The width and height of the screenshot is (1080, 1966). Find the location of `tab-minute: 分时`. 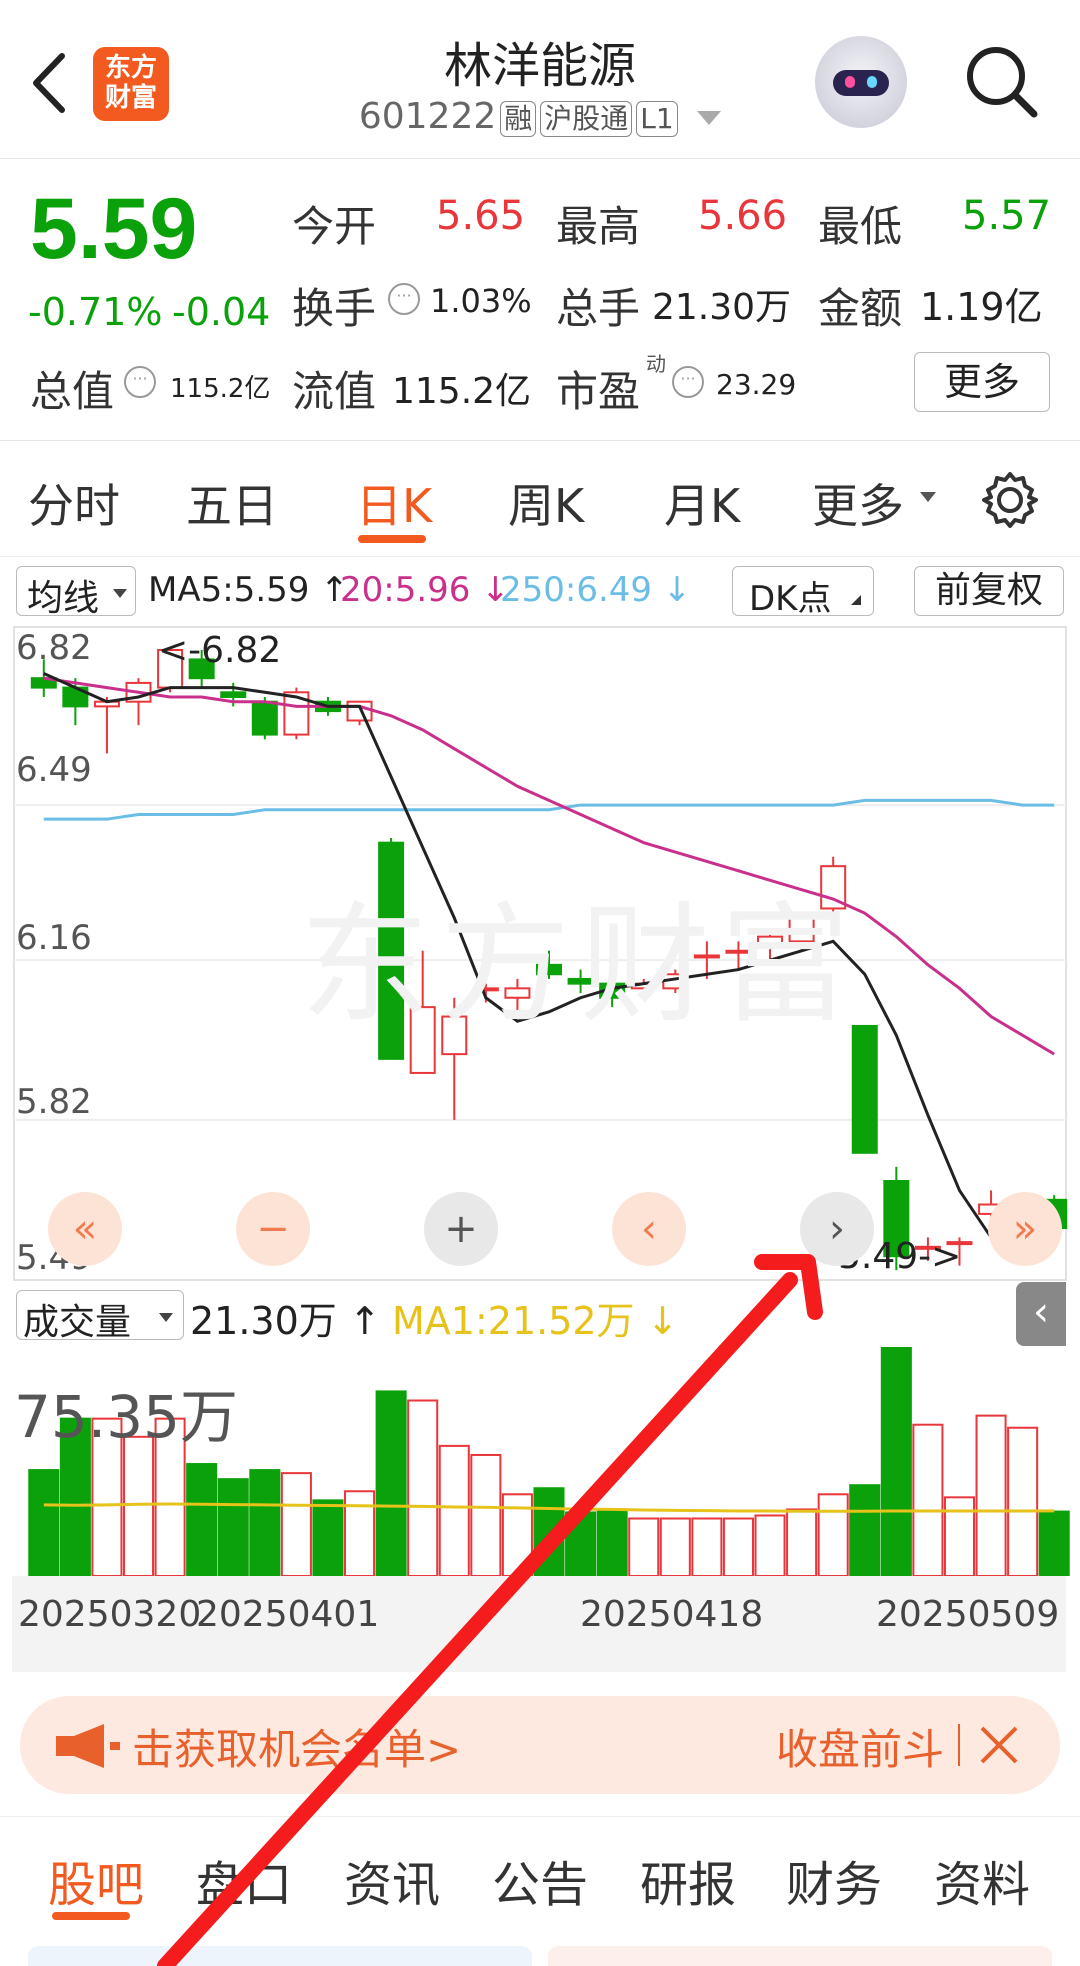

tab-minute: 分时 is located at coordinates (74, 503).